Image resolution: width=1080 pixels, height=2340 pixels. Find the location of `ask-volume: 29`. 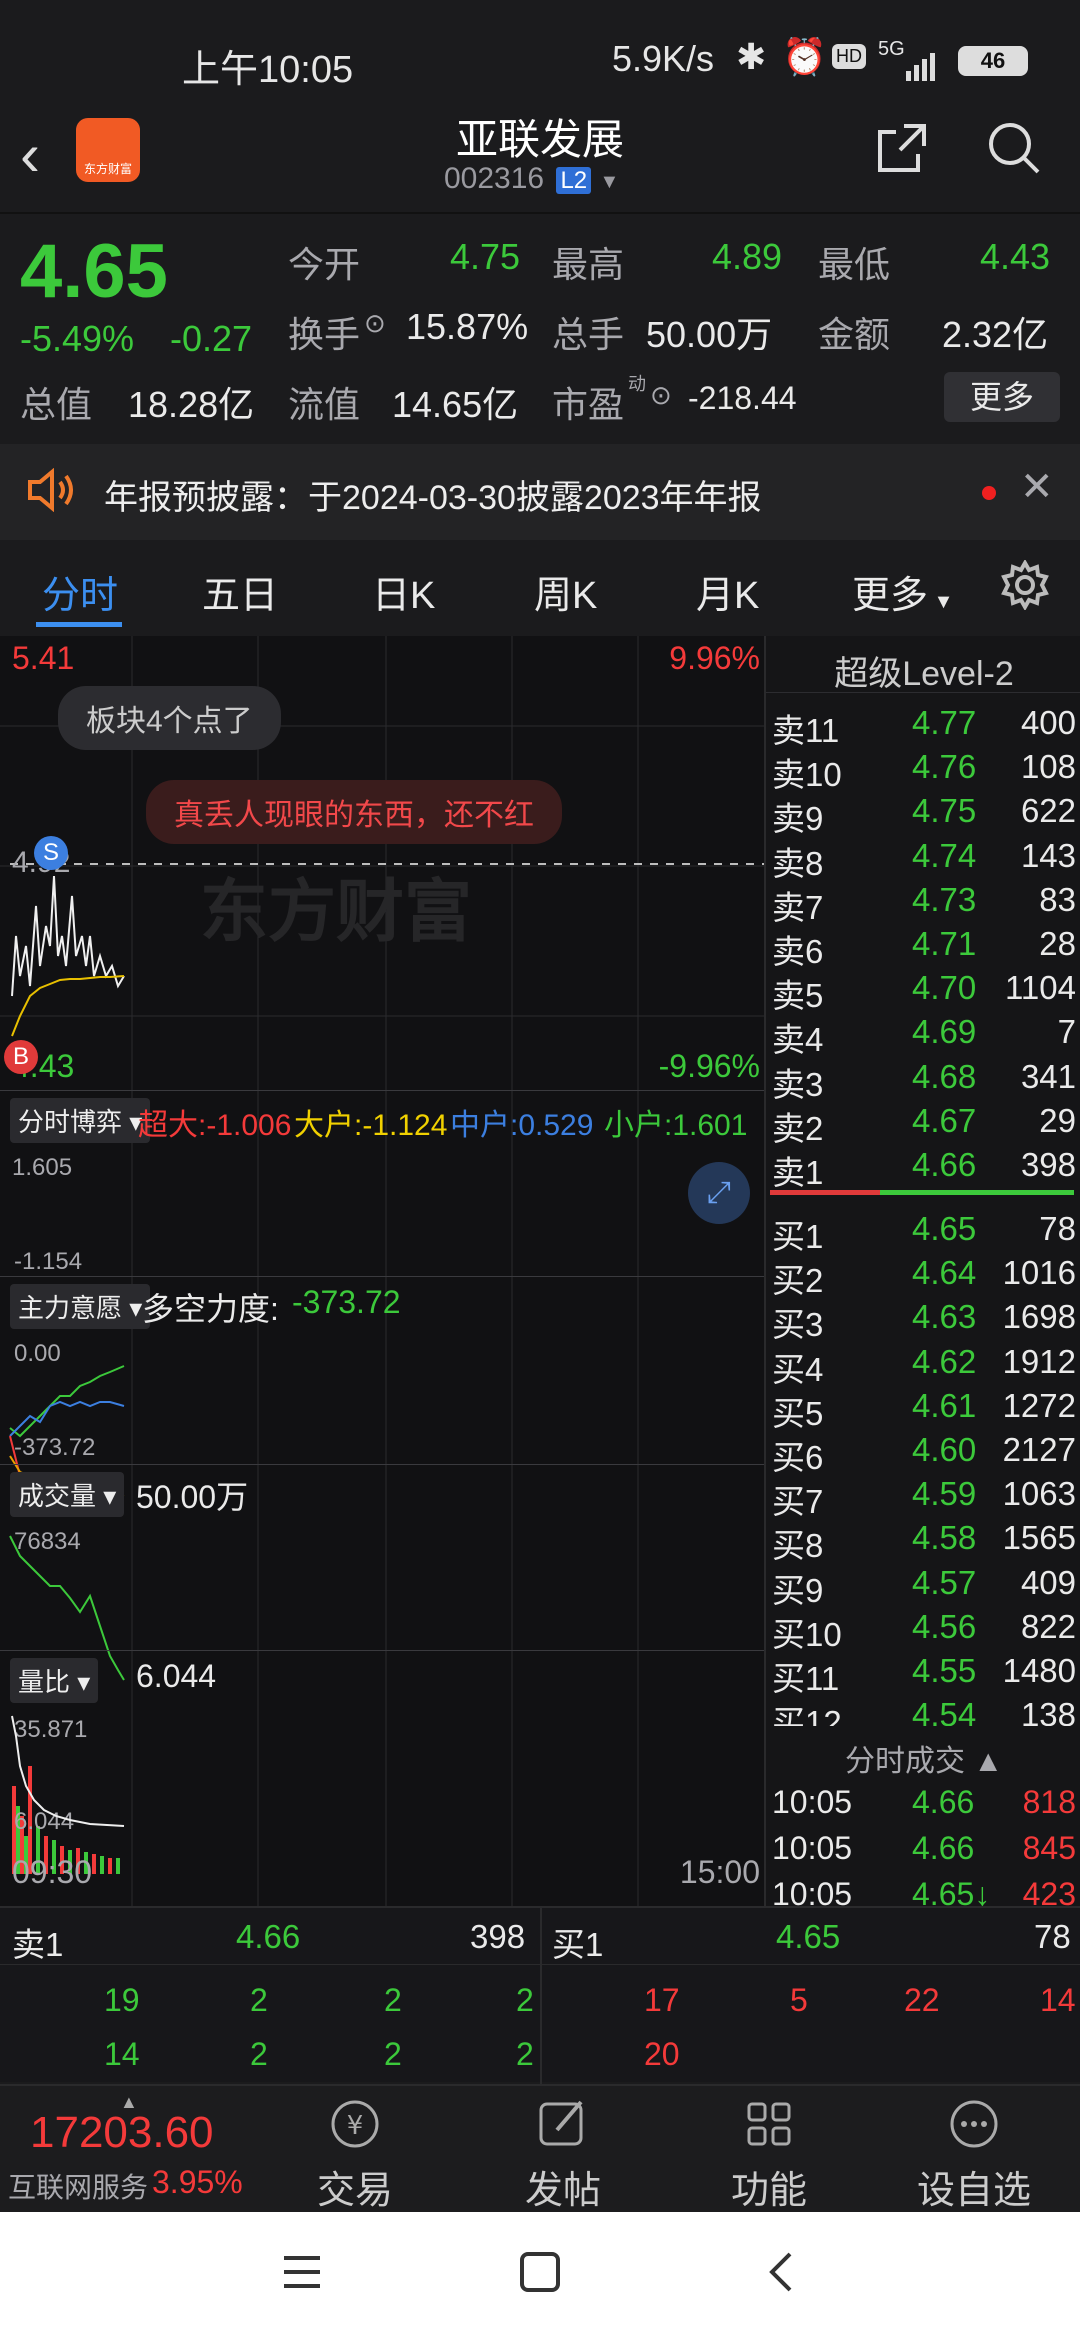

ask-volume: 29 is located at coordinates (1057, 1120).